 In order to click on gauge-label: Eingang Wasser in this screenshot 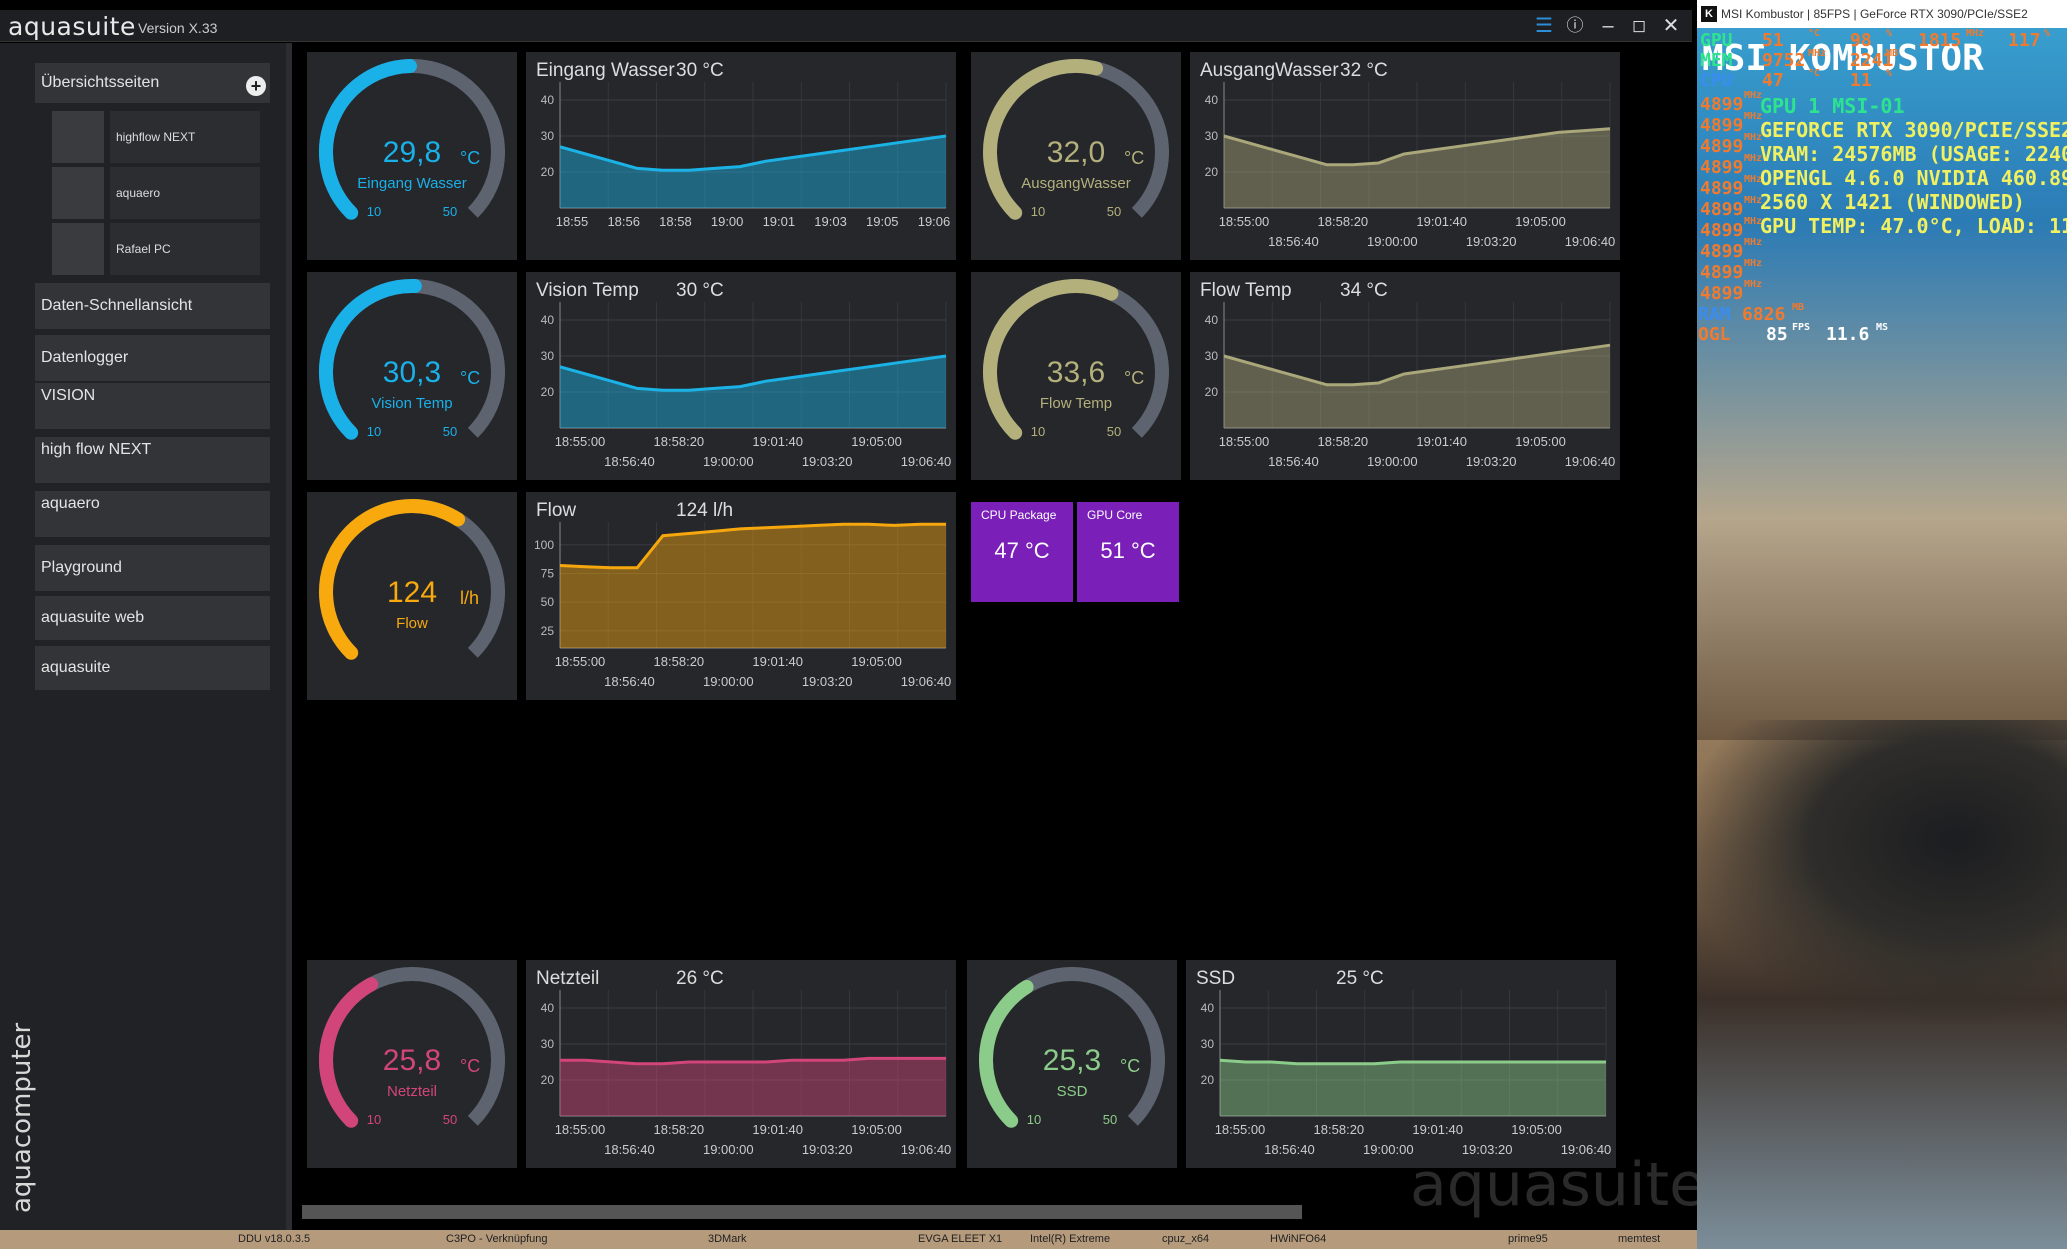, I will do `click(412, 183)`.